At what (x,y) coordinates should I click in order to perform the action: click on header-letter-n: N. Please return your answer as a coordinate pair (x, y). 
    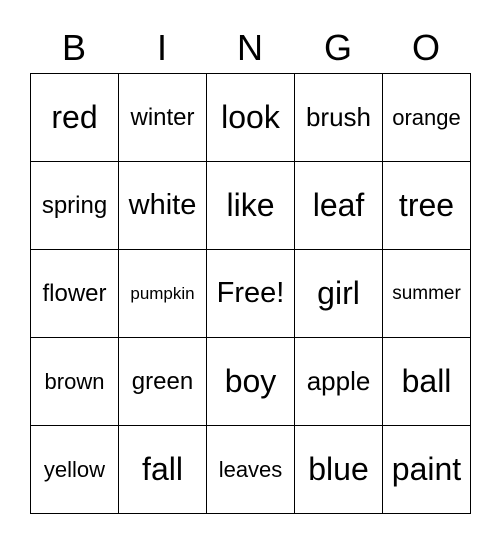
    Looking at the image, I should click on (250, 47).